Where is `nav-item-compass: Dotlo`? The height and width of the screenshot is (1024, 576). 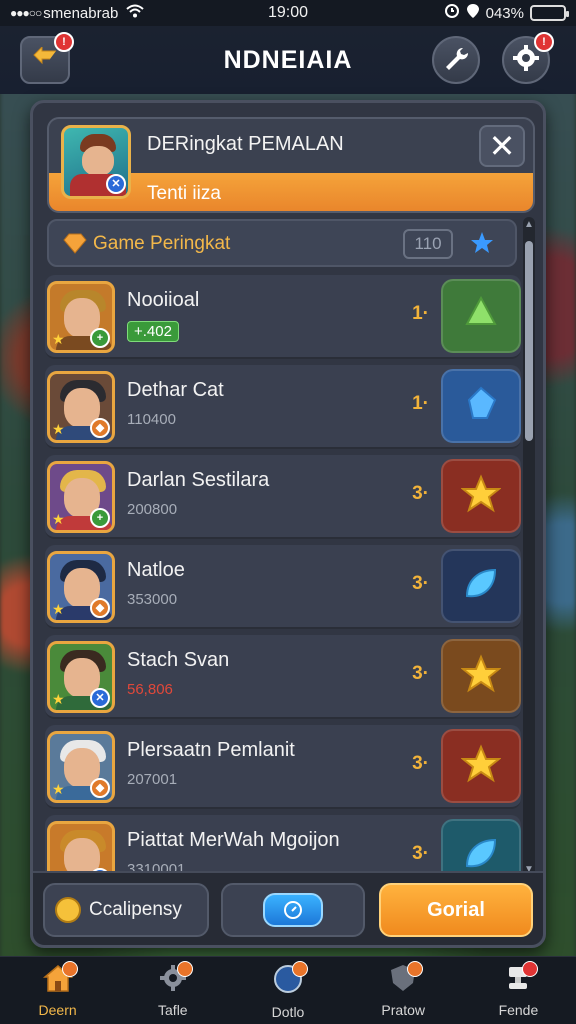
nav-item-compass: Dotlo is located at coordinates (287, 990).